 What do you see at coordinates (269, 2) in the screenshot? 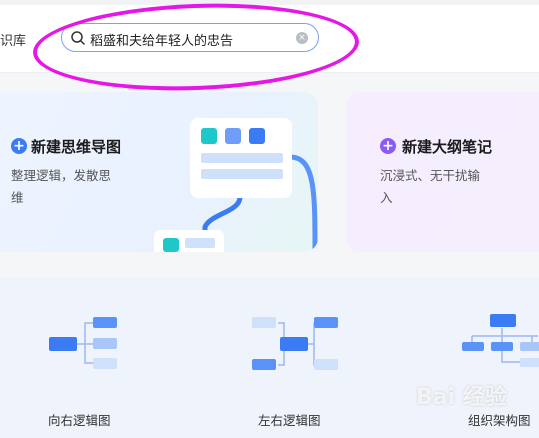
I see `top-divider` at bounding box center [269, 2].